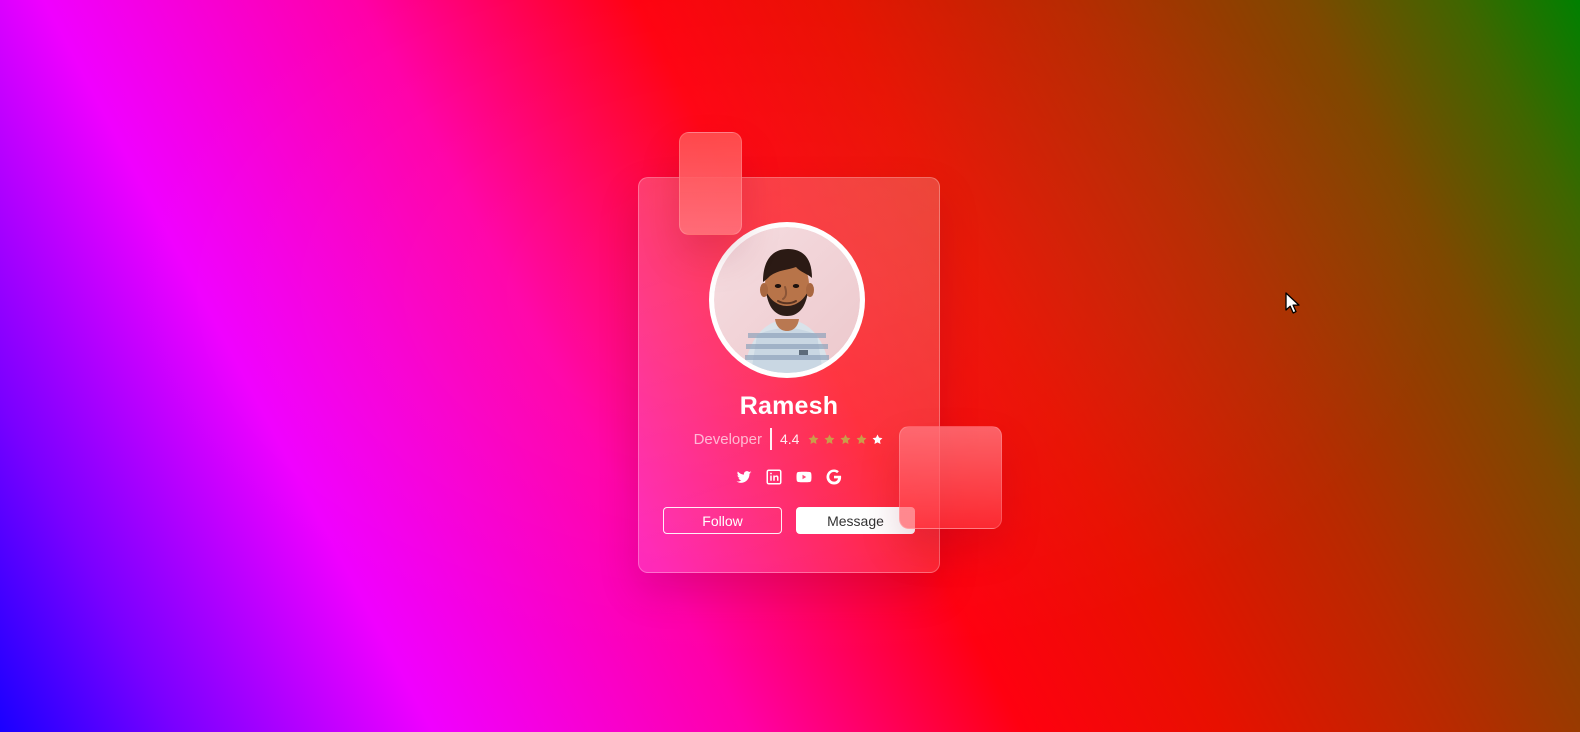 This screenshot has height=732, width=1580. I want to click on social-links, so click(789, 477).